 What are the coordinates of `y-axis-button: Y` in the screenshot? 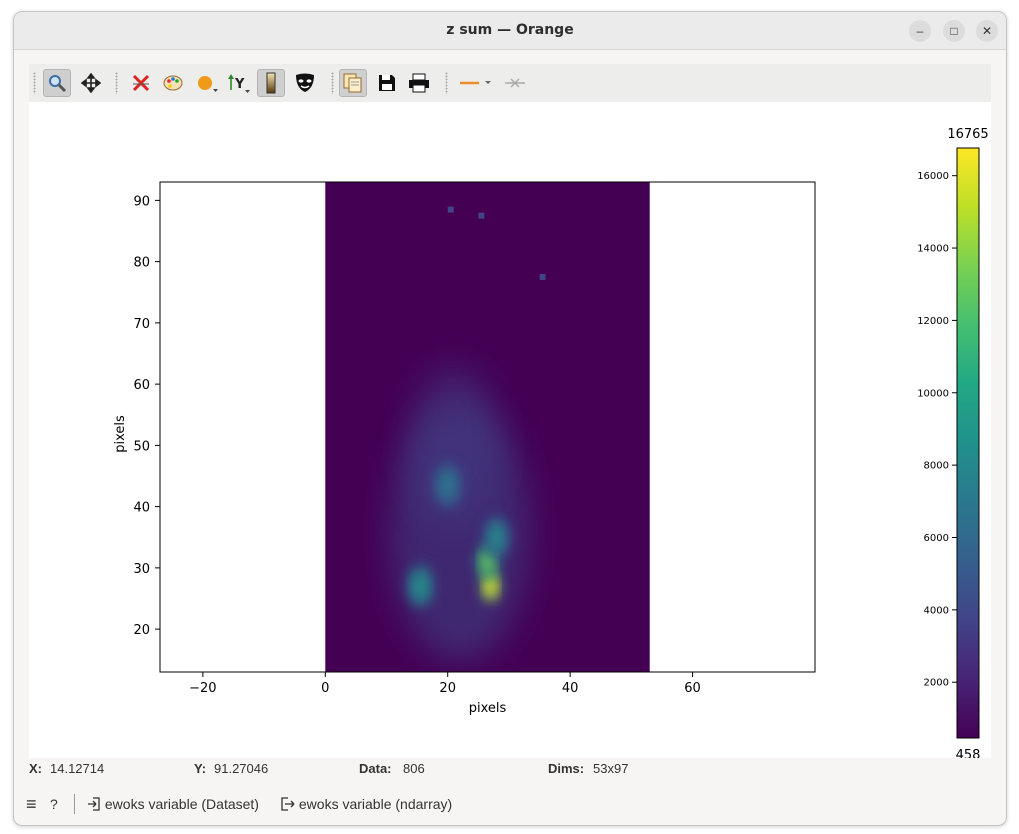 It's located at (239, 83).